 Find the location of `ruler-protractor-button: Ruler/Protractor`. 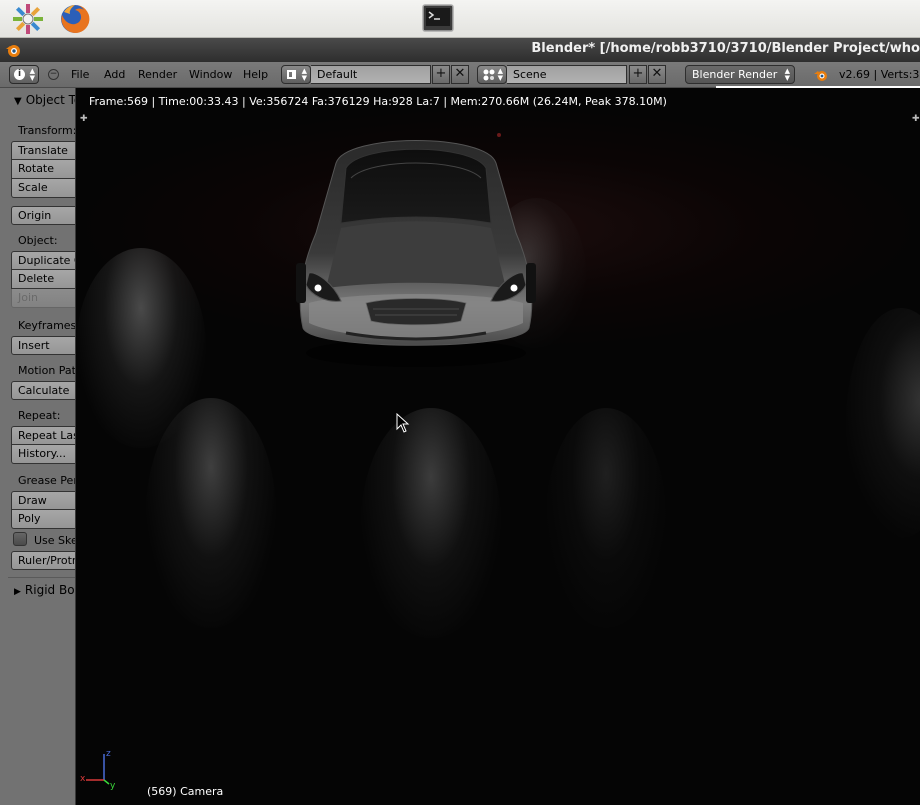

ruler-protractor-button: Ruler/Protractor is located at coordinates (43, 560).